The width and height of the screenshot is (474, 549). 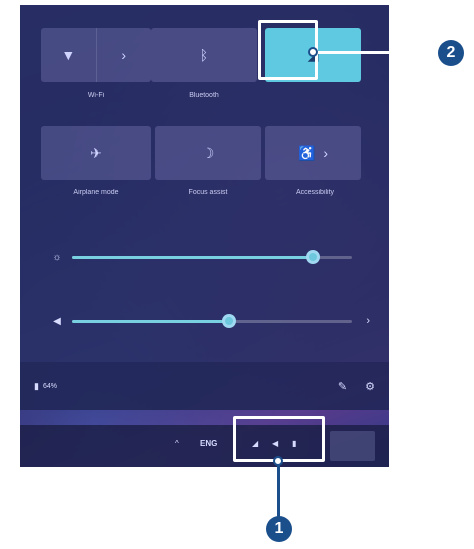 What do you see at coordinates (278, 461) in the screenshot?
I see `callout-1-anchor-dot` at bounding box center [278, 461].